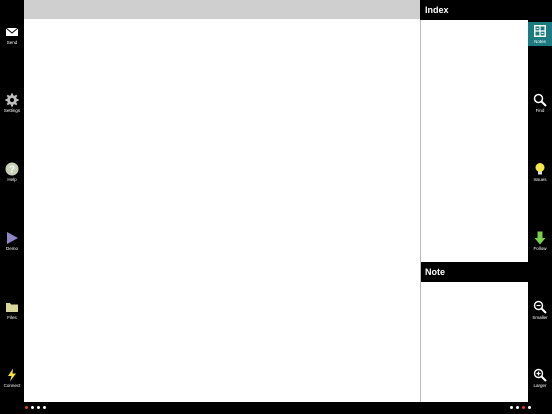  I want to click on left-page-dots, so click(35, 408).